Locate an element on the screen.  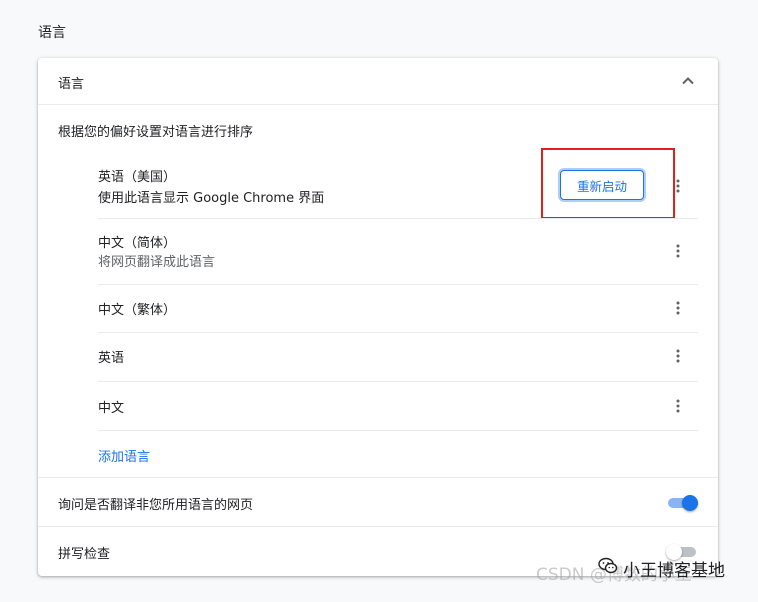
translate-prompt-toggle is located at coordinates (682, 503).